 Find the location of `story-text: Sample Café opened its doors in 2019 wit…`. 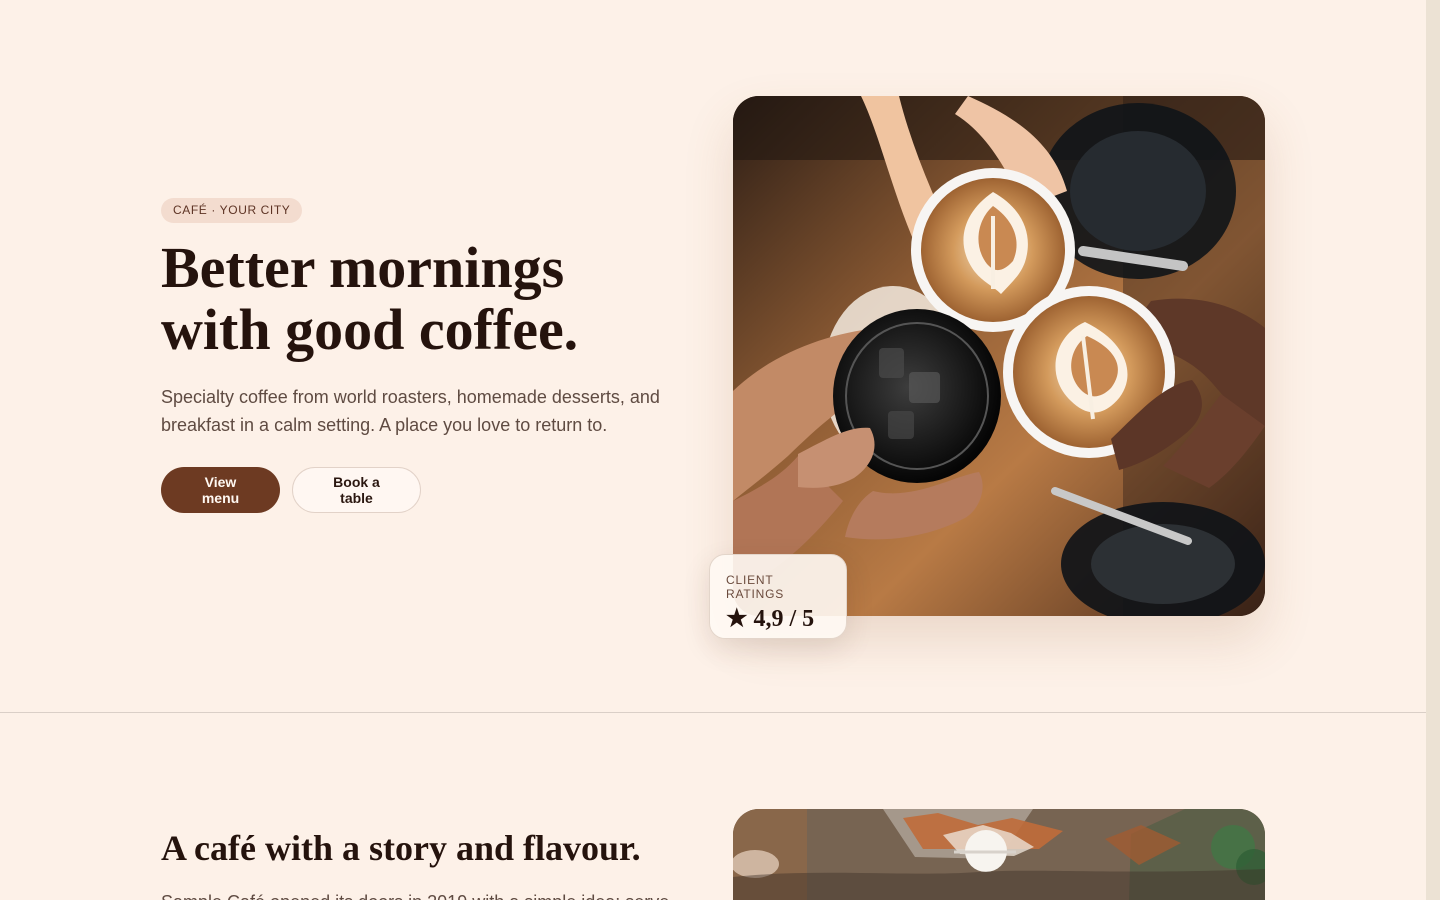

story-text: Sample Café opened its doors in 2019 wit… is located at coordinates (421, 894).